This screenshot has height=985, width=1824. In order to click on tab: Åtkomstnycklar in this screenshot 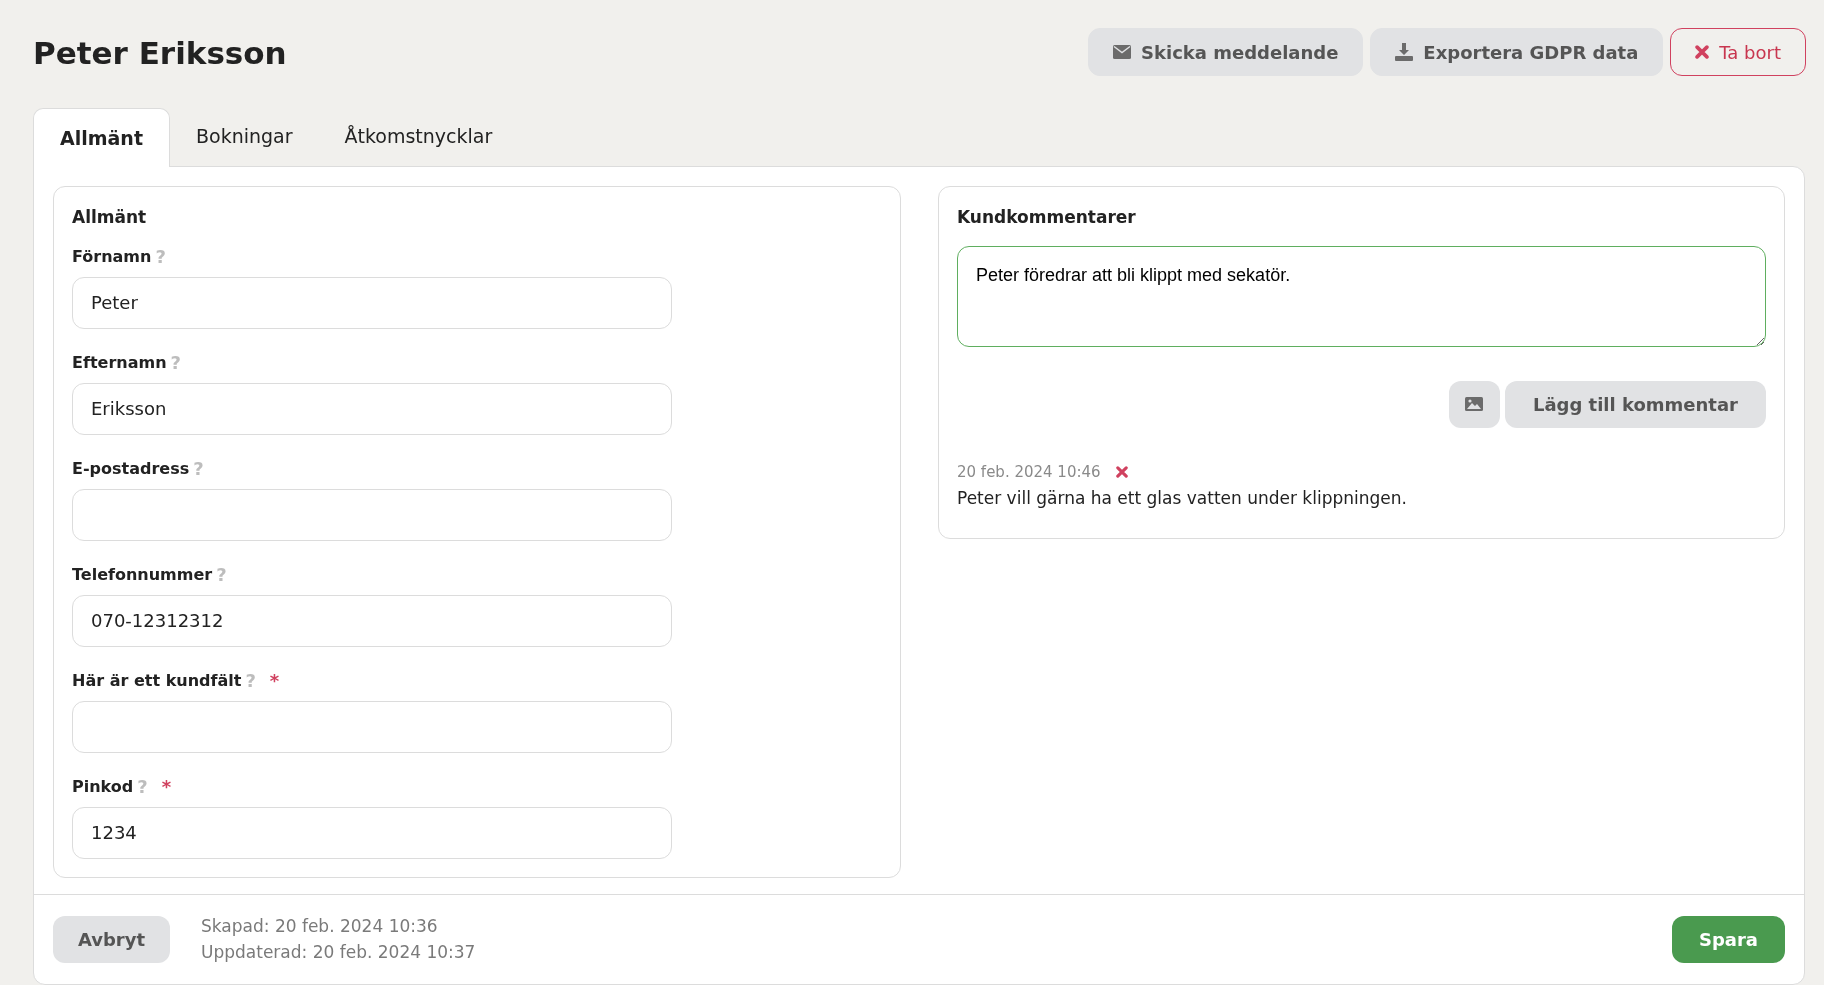, I will do `click(418, 136)`.